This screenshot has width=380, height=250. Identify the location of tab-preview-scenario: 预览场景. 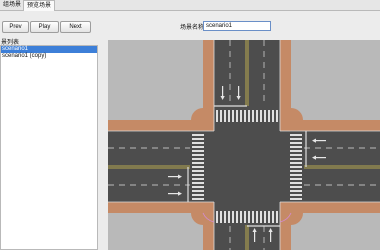
(39, 5).